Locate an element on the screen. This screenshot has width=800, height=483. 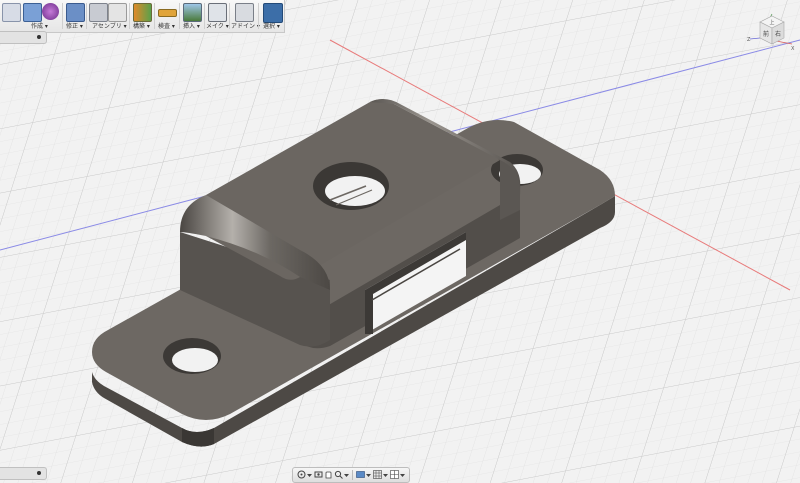
viewcube-top-label: 上 is located at coordinates (771, 22).